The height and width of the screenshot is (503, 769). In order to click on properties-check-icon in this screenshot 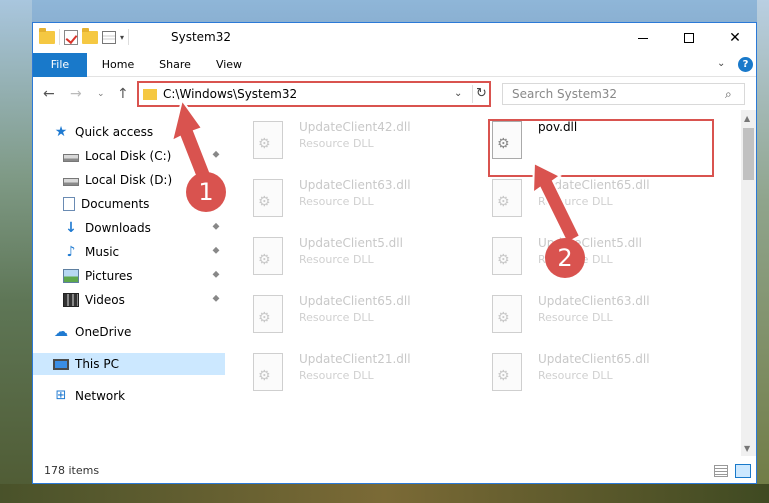, I will do `click(71, 37)`.